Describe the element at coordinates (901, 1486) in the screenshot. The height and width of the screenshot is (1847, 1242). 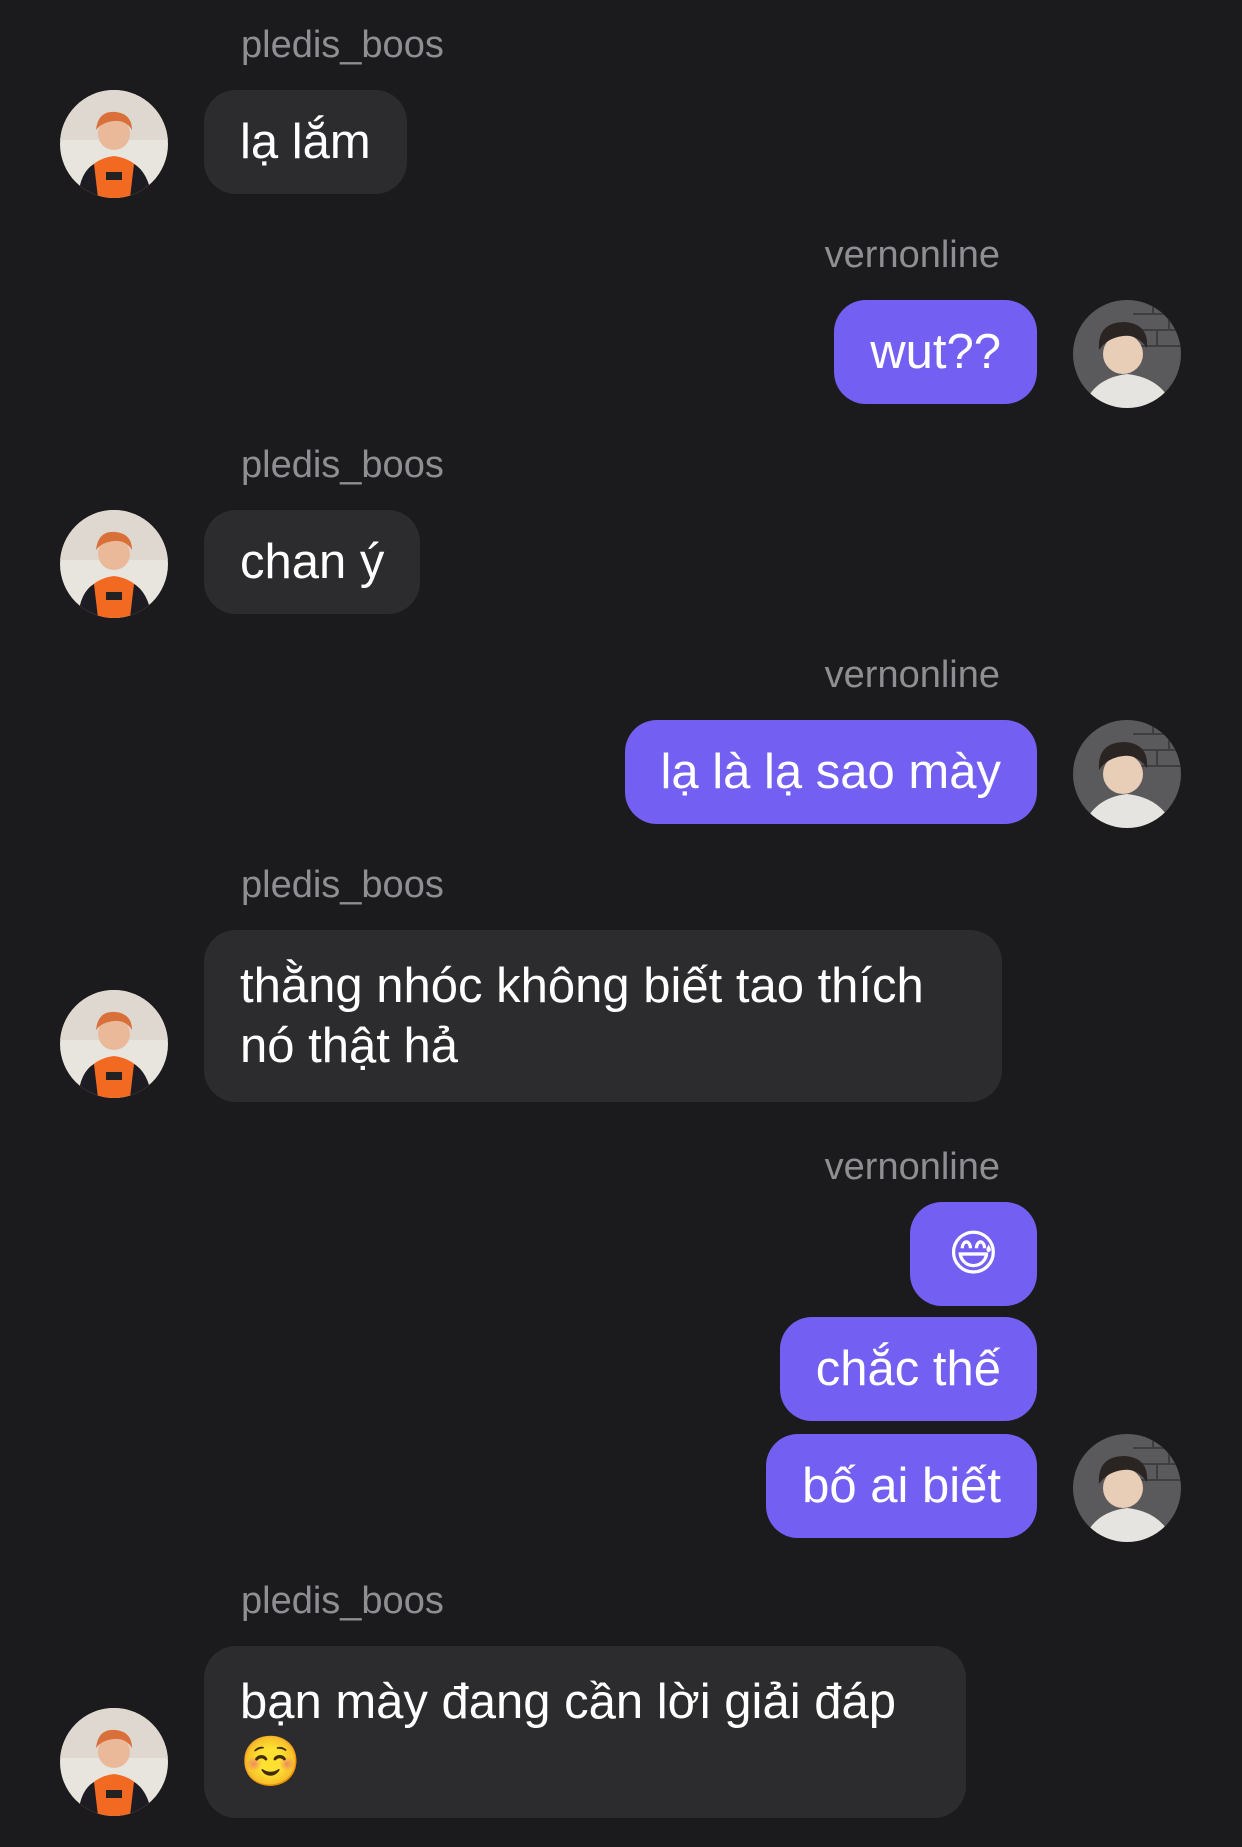
I see `message-bubble-outgoing: bố ai biết` at that location.